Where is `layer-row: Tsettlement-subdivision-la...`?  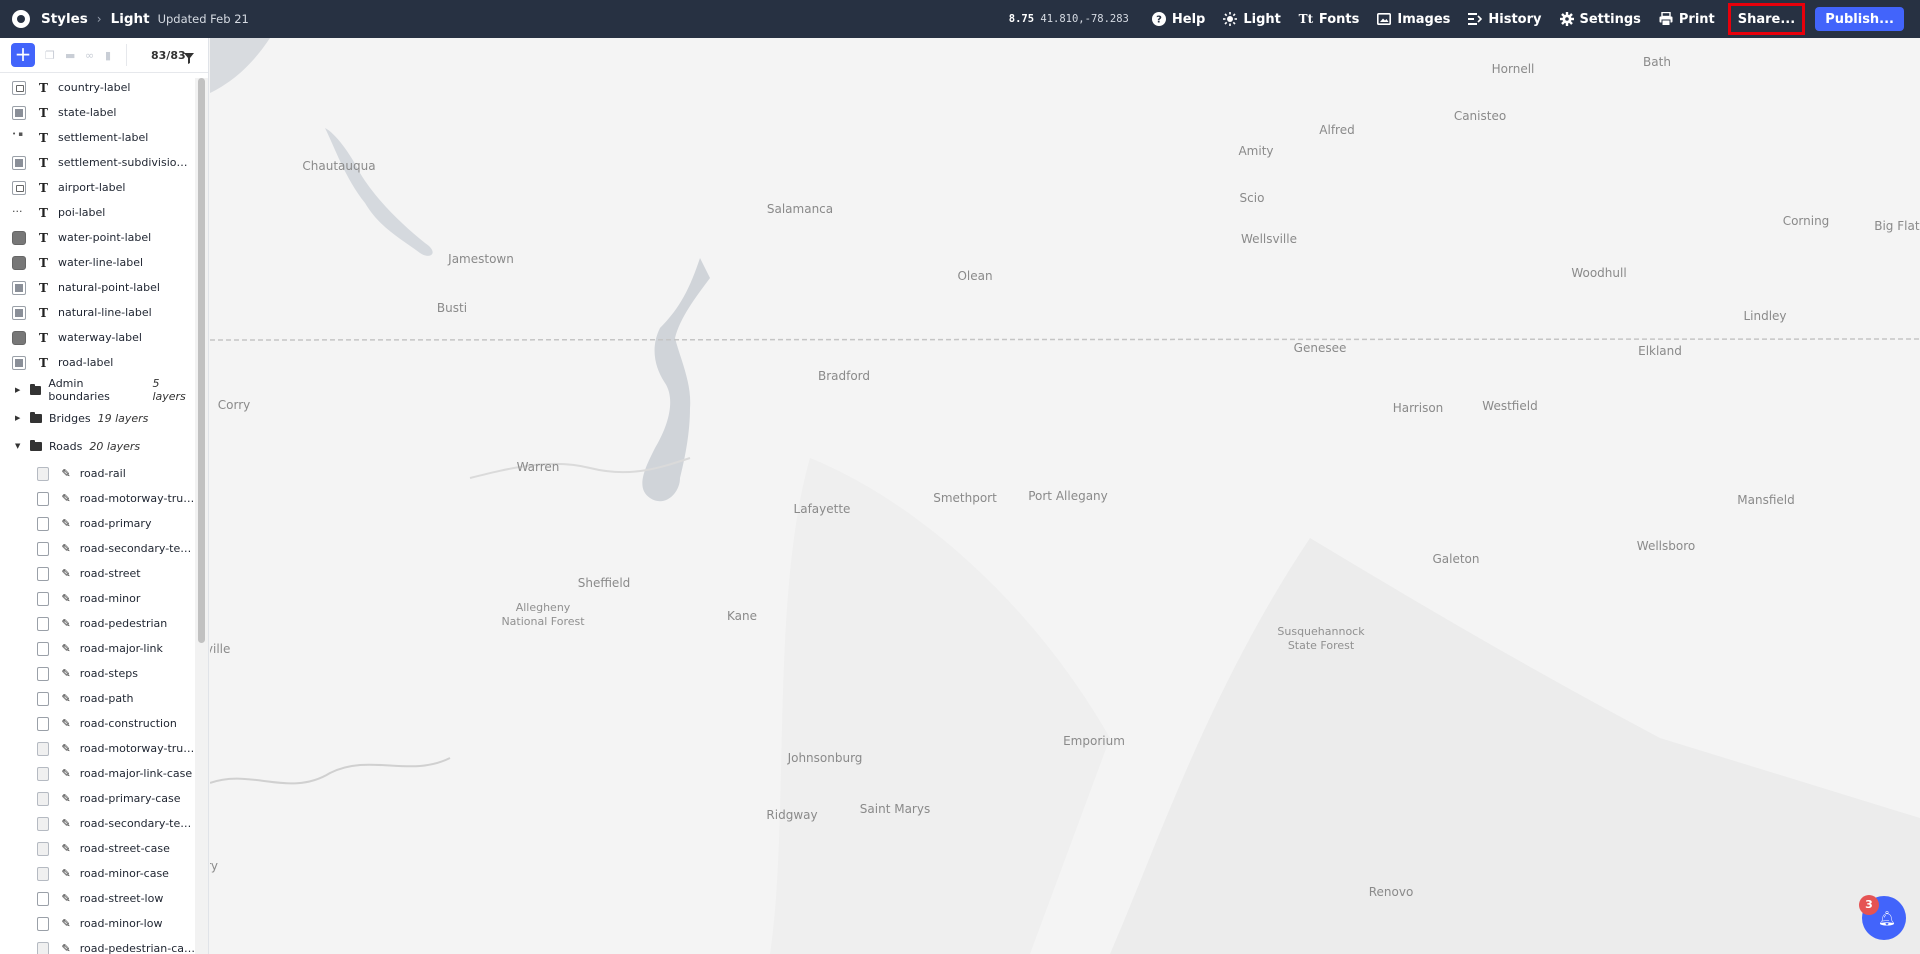
layer-row: Tsettlement-subdivision-la... is located at coordinates (97, 162).